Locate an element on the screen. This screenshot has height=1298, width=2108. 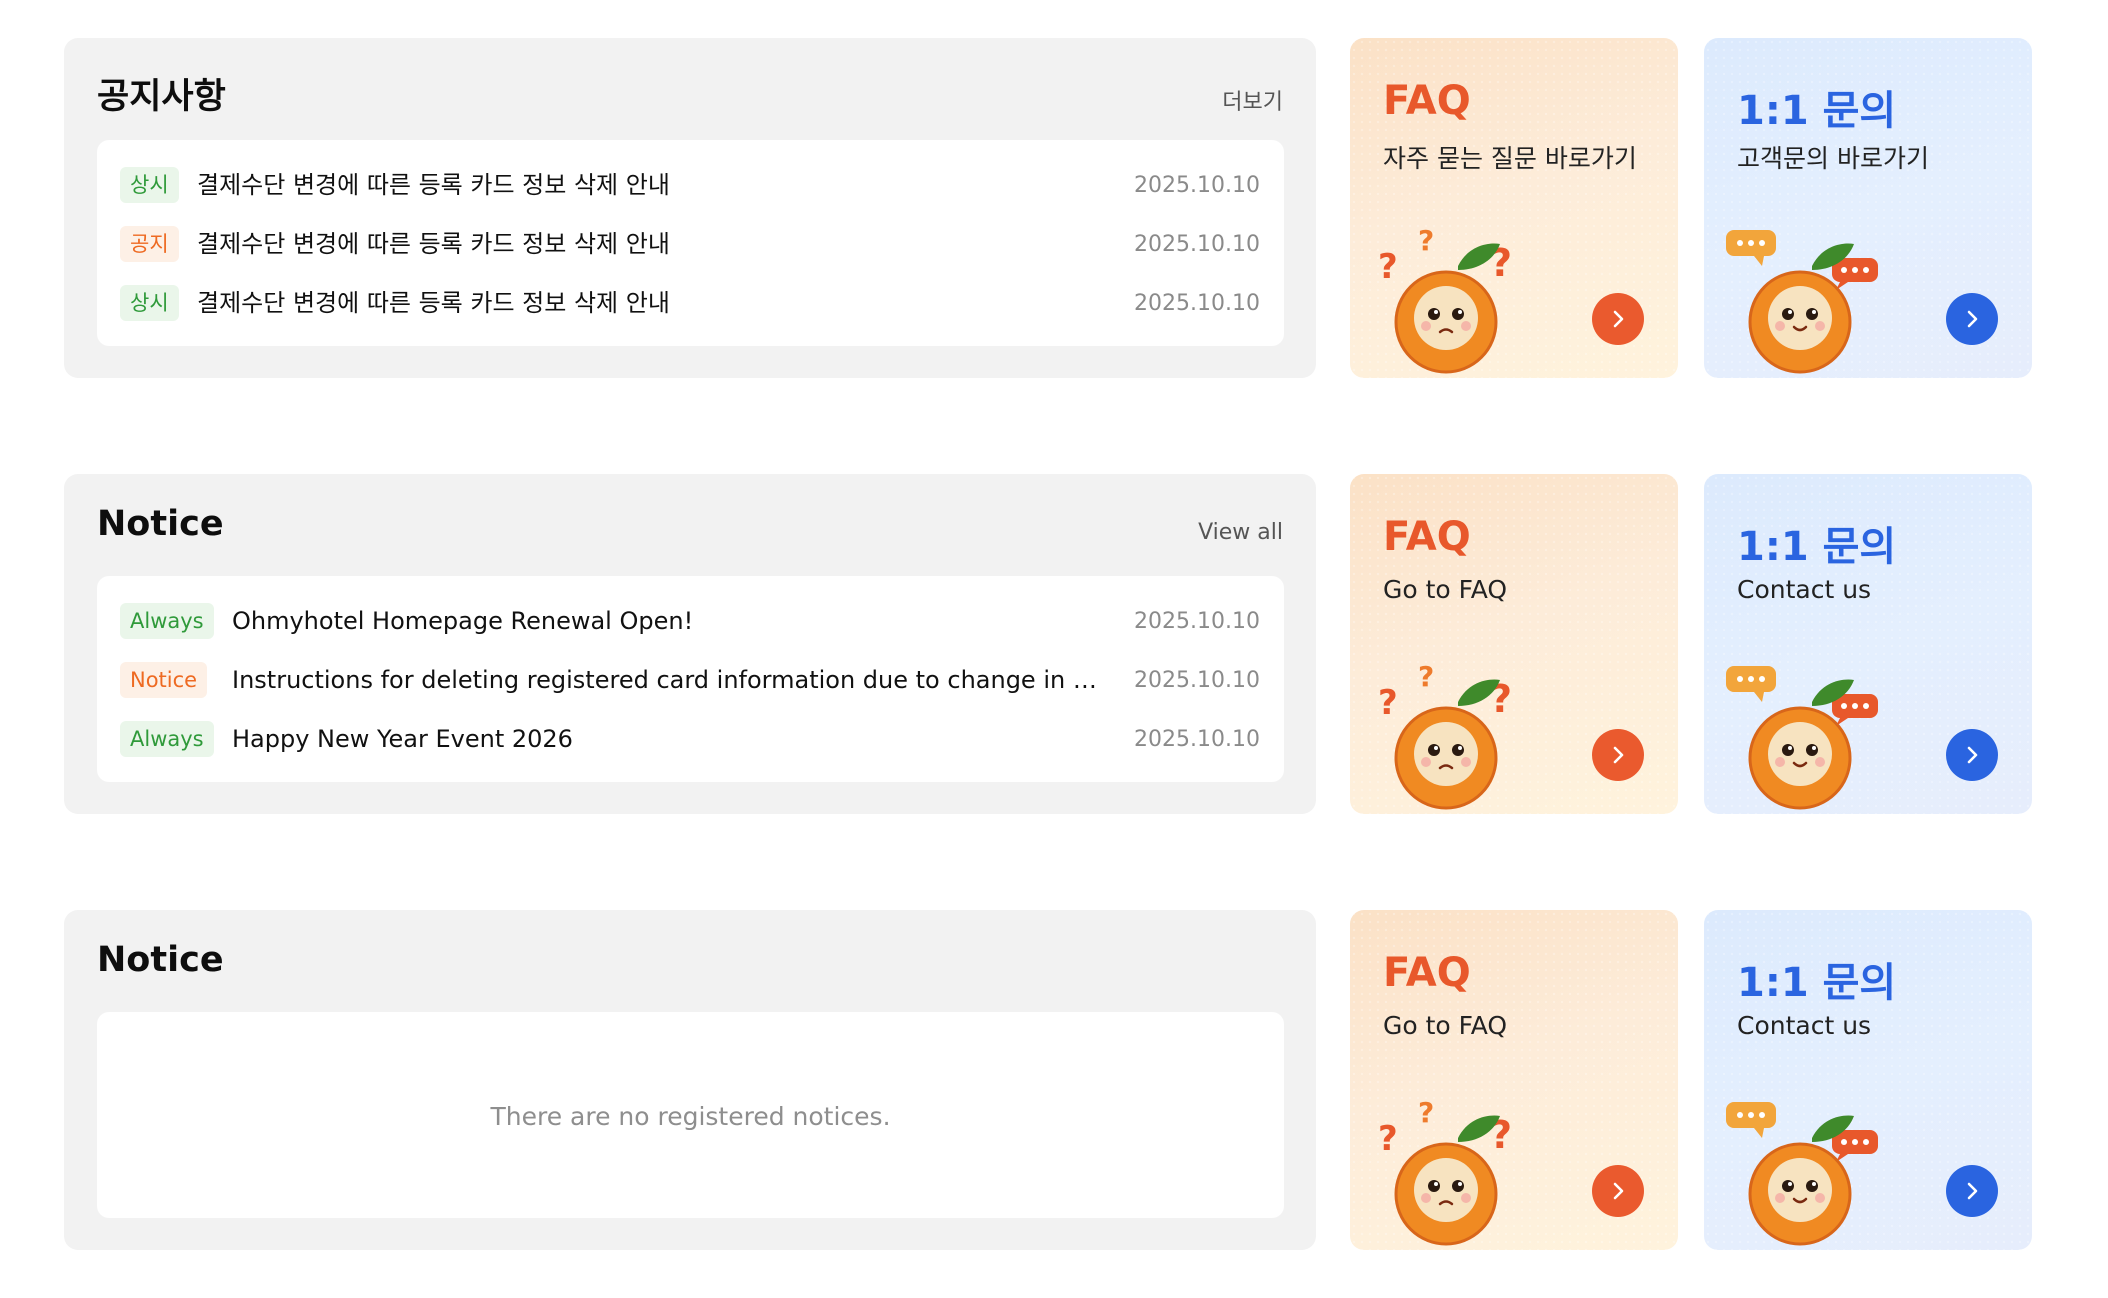
faq-card-subtitle: 자주 묻는 질문 바로가기 is located at coordinates (1510, 158).